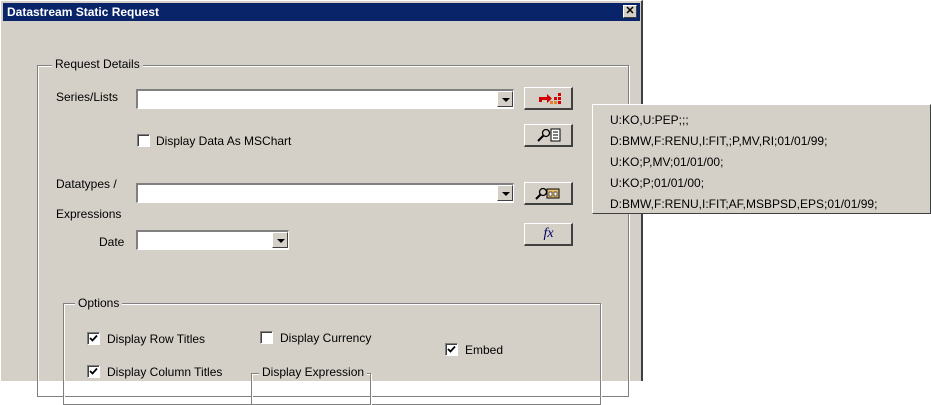 The image size is (931, 405). Describe the element at coordinates (505, 193) in the screenshot. I see `datatypes-dropdown-button` at that location.